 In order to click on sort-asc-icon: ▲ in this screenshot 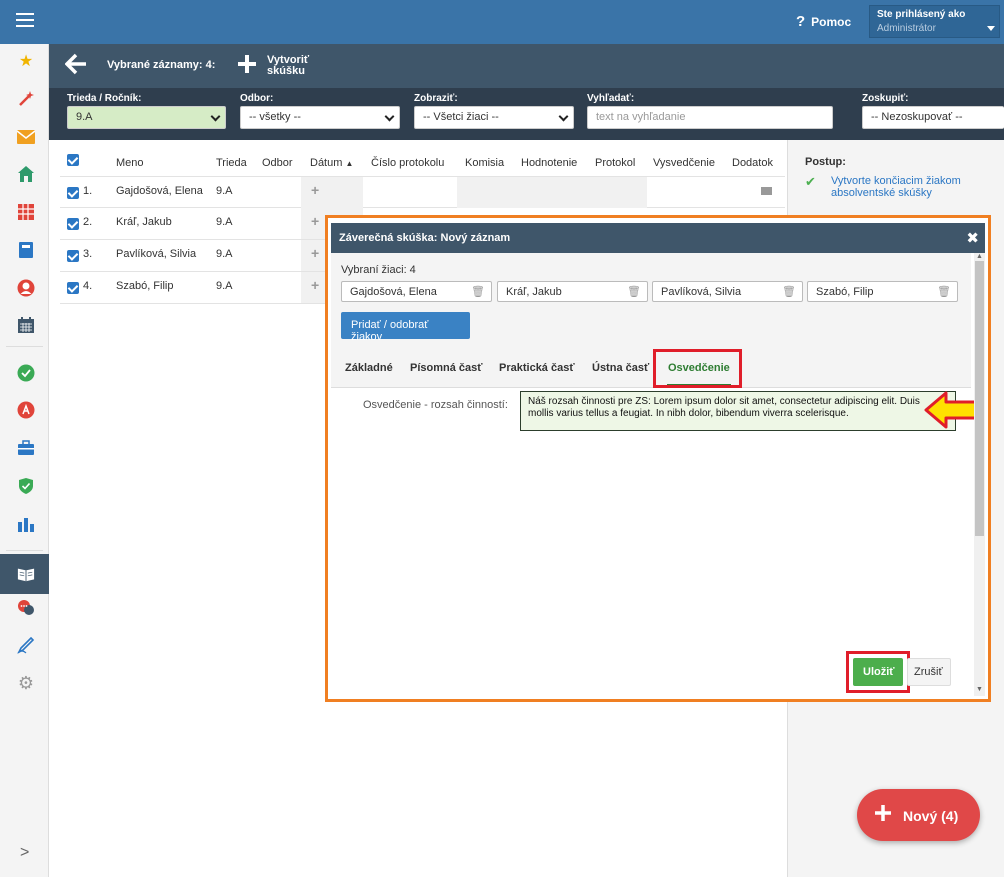, I will do `click(349, 163)`.